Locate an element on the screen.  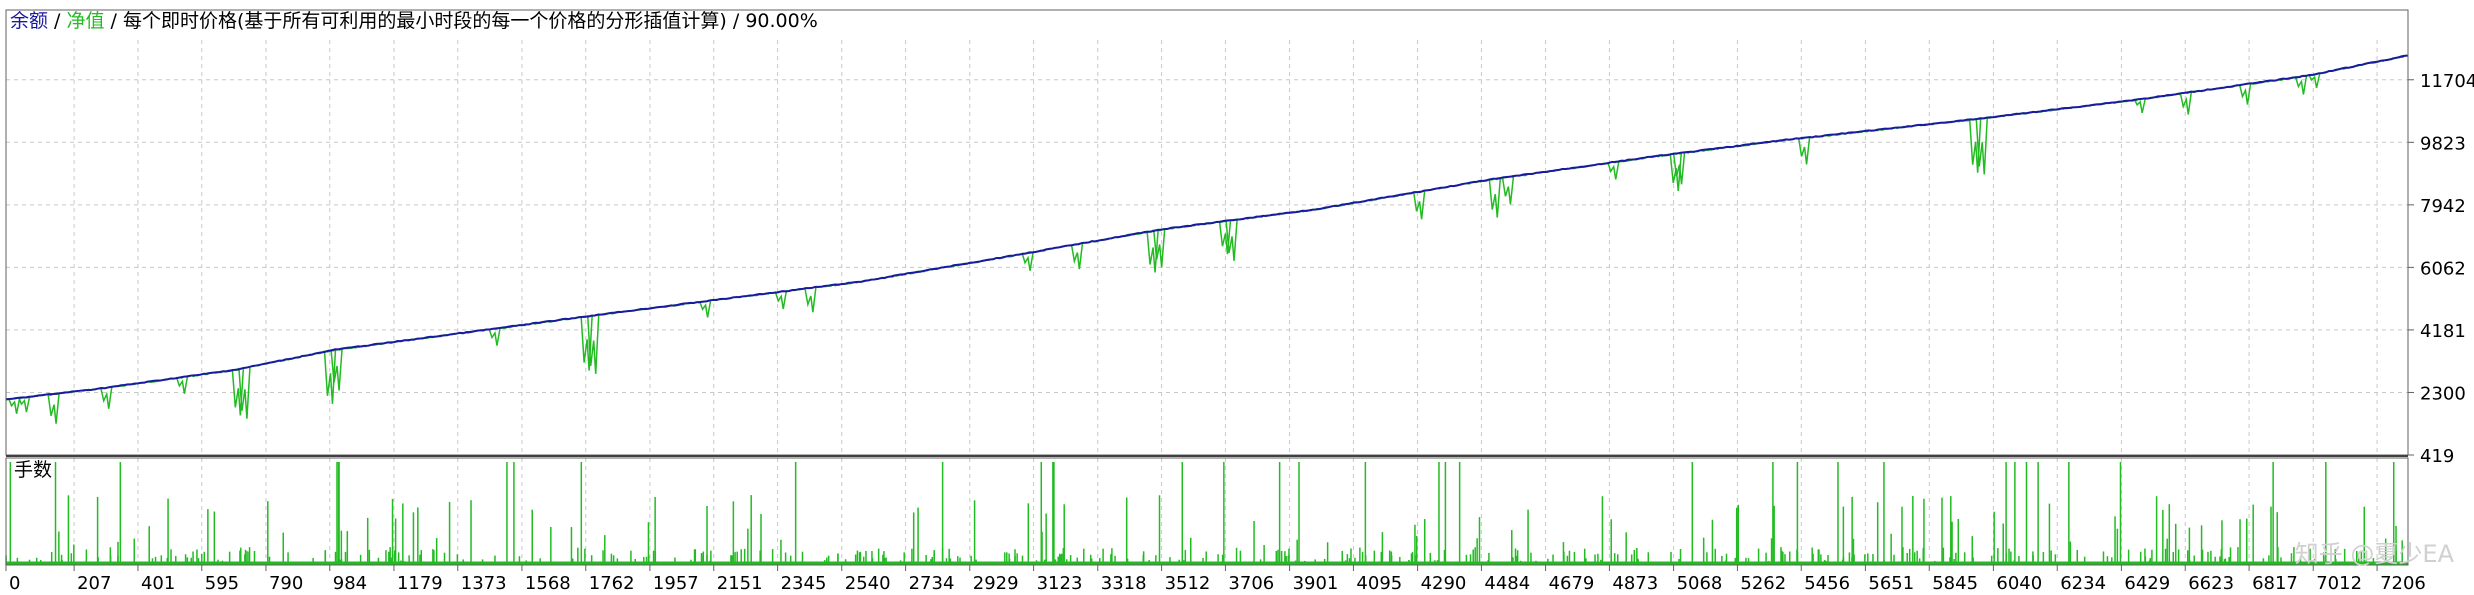
y-tick-label: 6062 is located at coordinates (2443, 268).